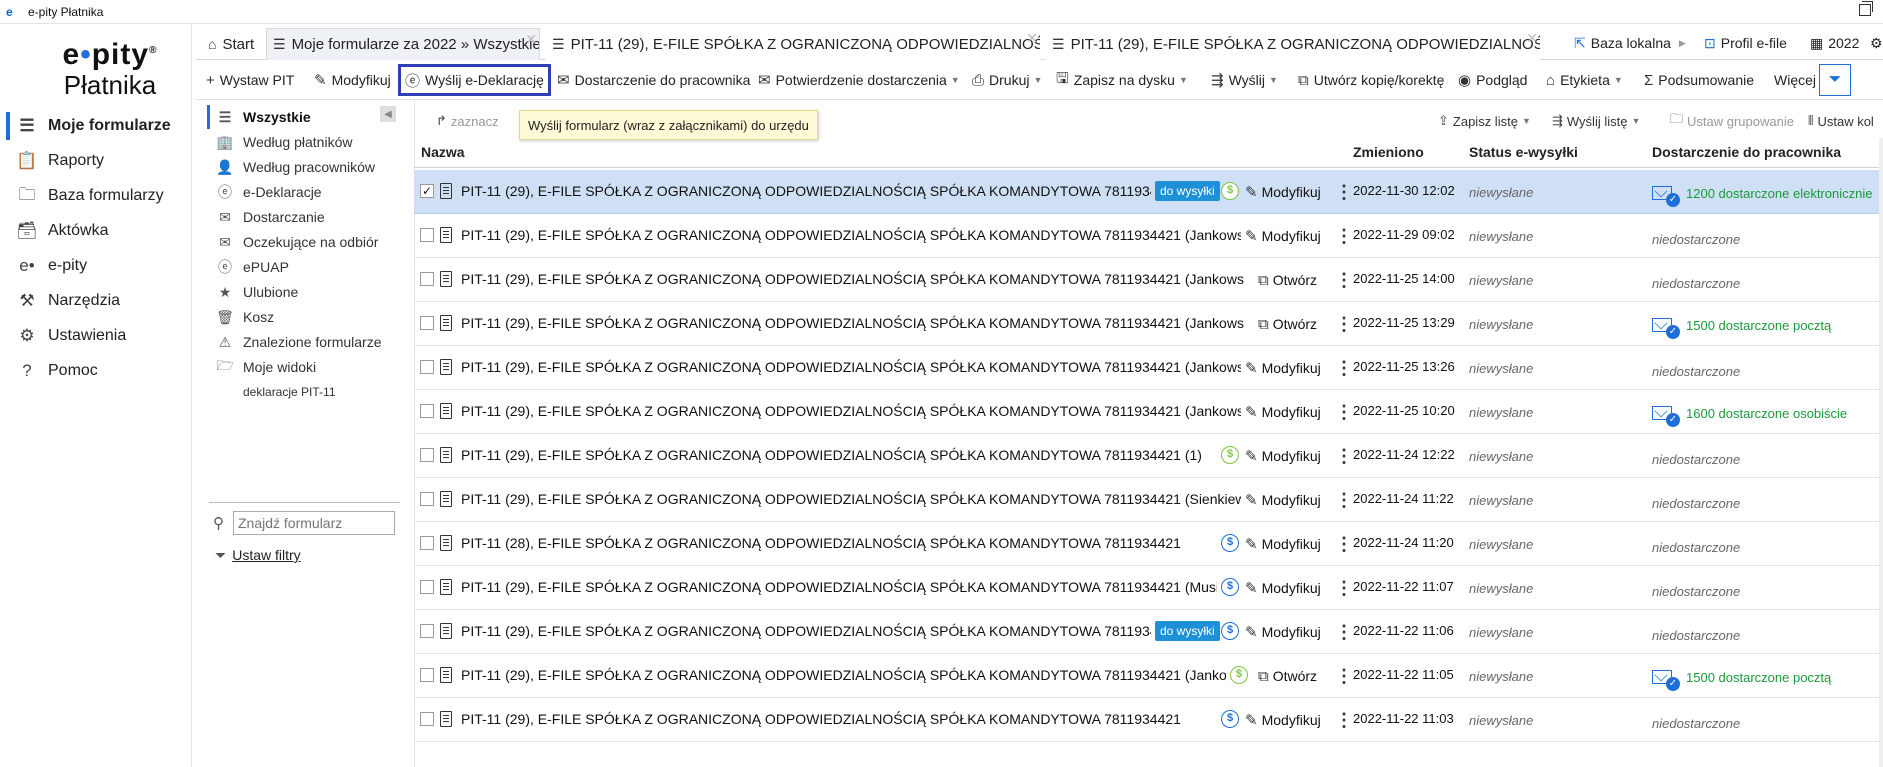  Describe the element at coordinates (1841, 121) in the screenshot. I see `set-columns-button: ⫴ Ustaw kol` at that location.